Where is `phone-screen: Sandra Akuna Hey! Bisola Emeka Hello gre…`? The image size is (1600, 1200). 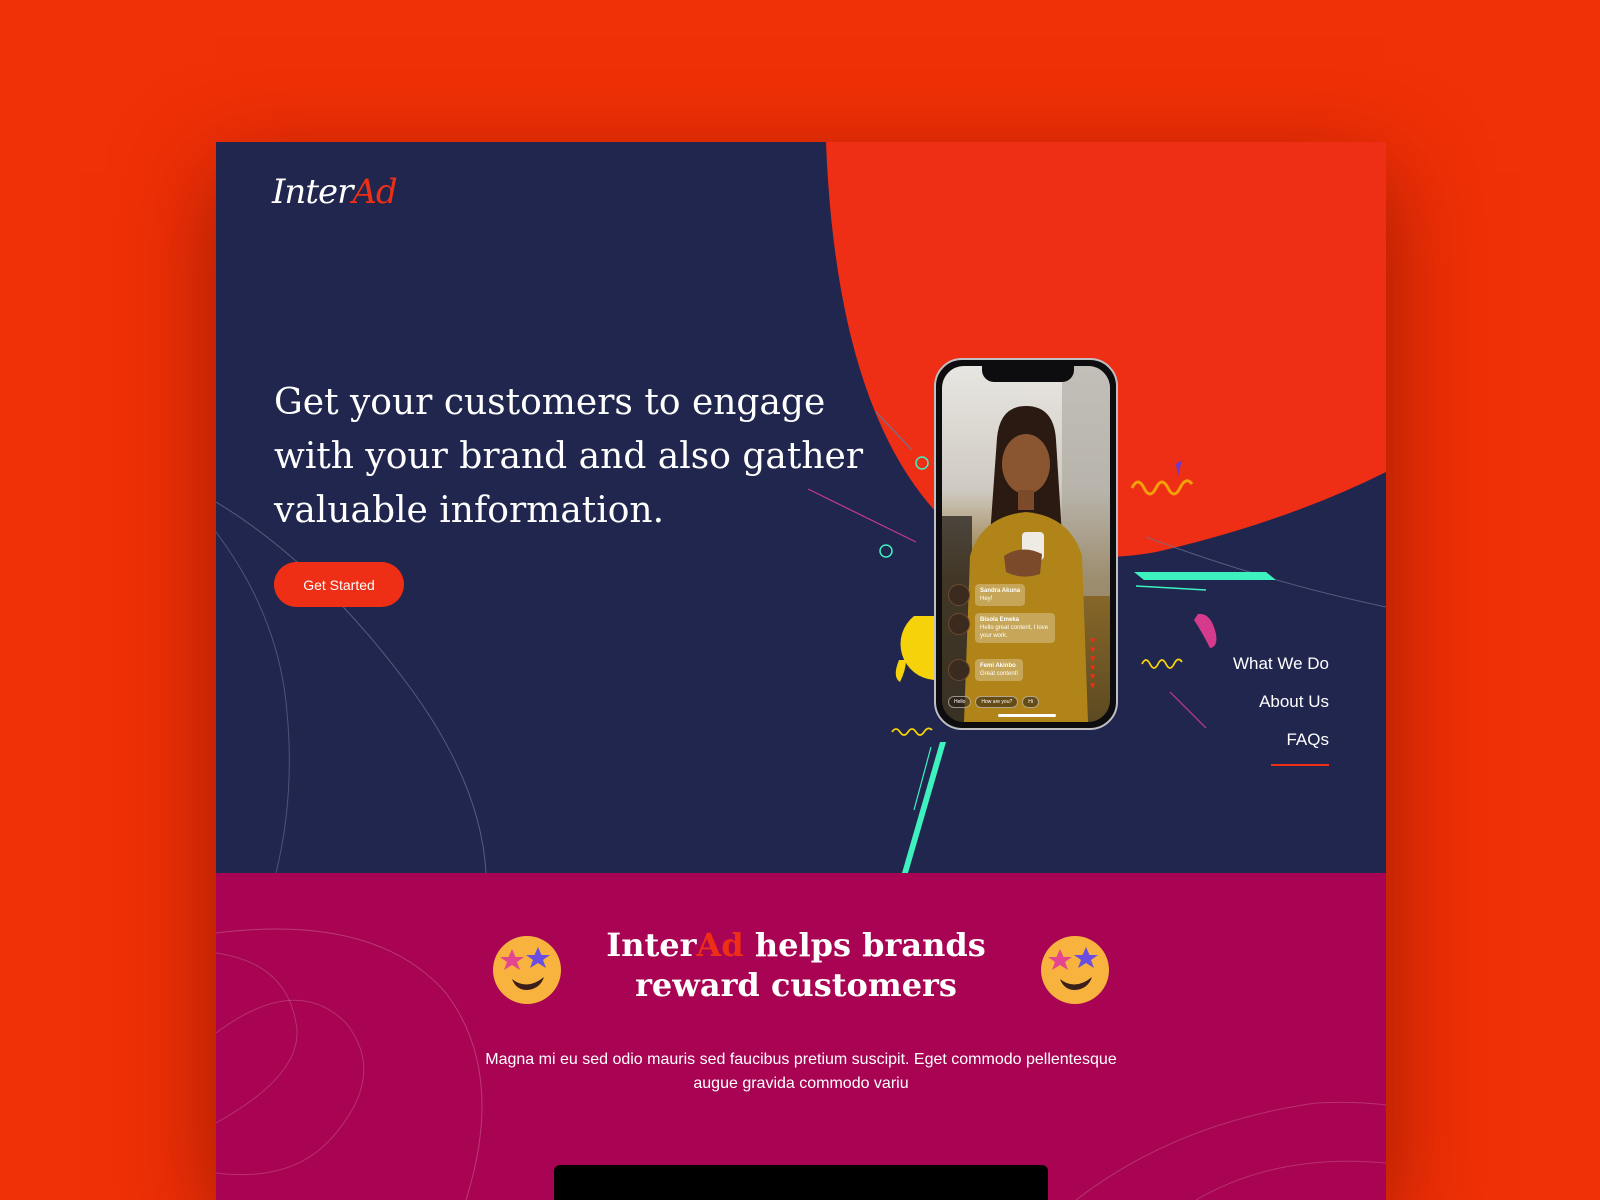 phone-screen: Sandra Akuna Hey! Bisola Emeka Hello gre… is located at coordinates (1026, 544).